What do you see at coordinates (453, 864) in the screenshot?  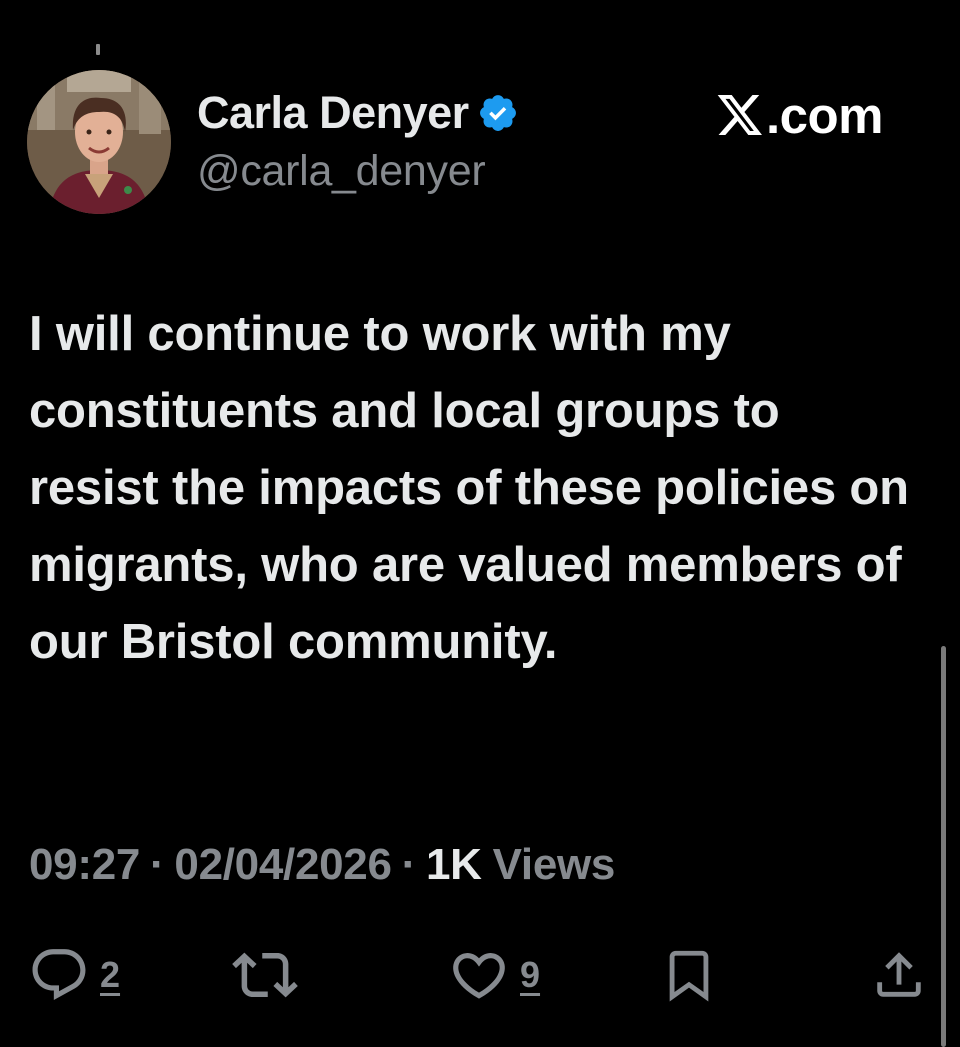 I see `views-count: 1K` at bounding box center [453, 864].